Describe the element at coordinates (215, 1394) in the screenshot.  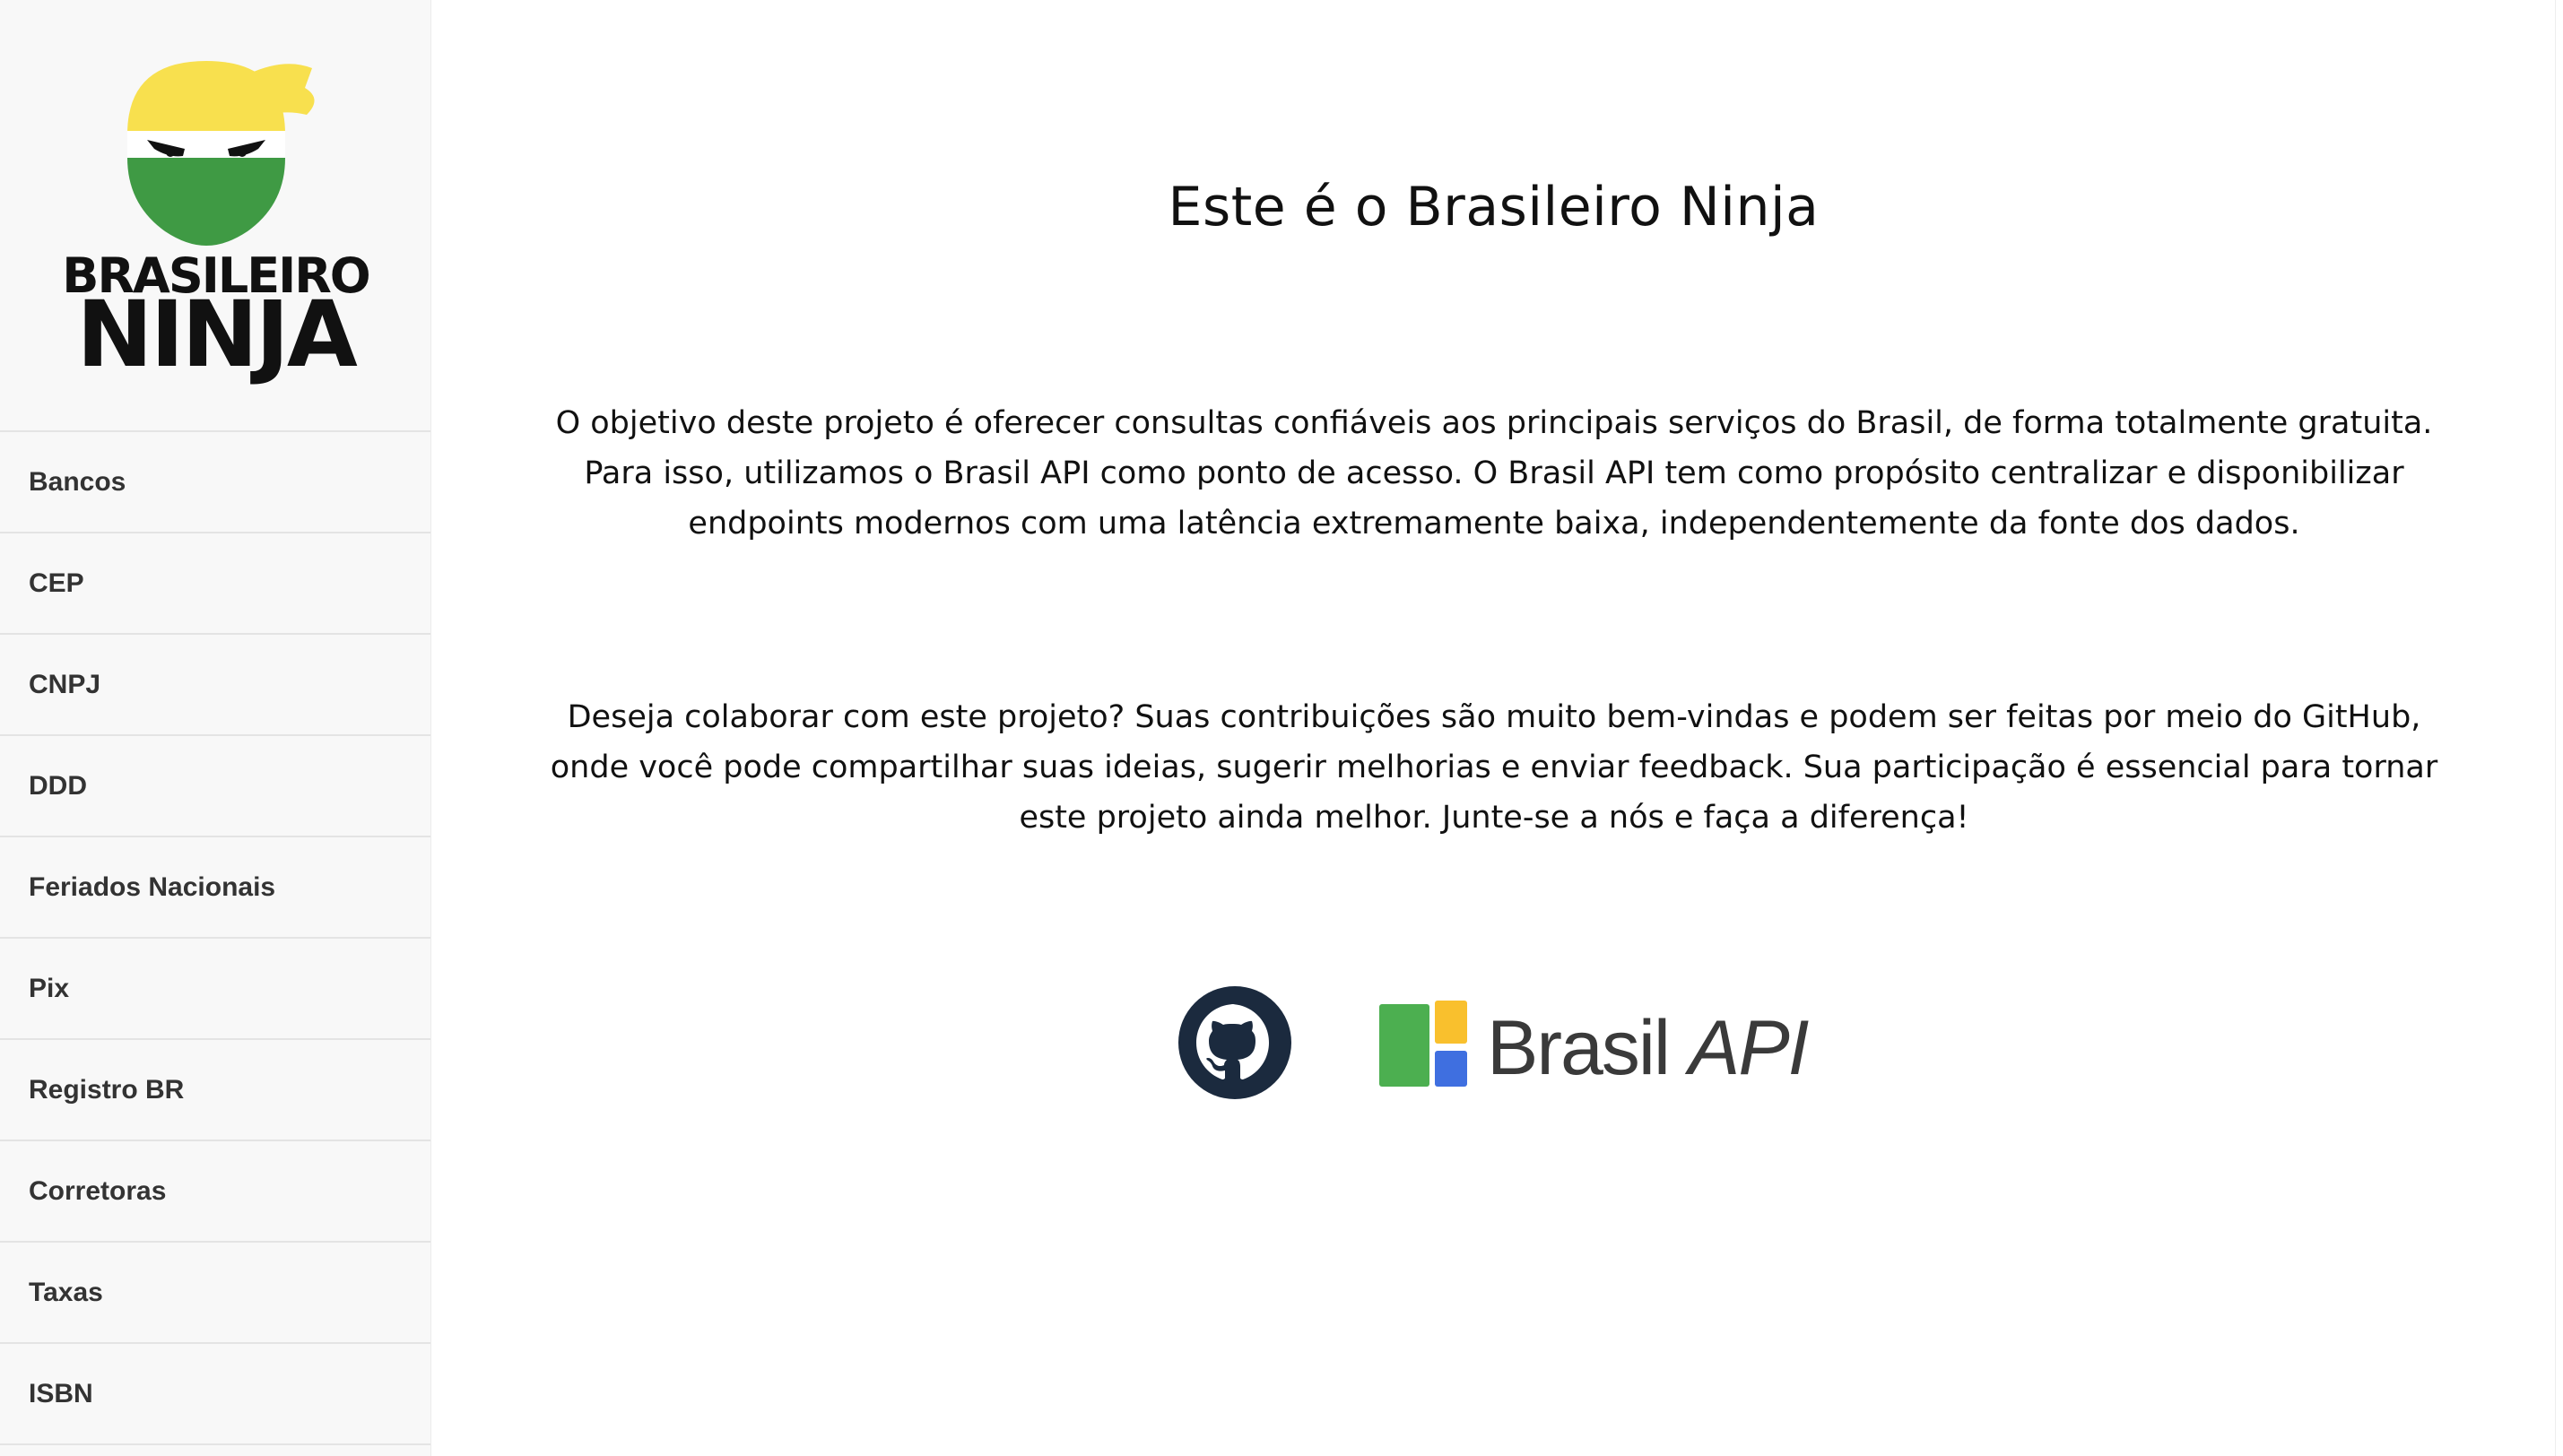
I see `sidebar-item-isbn: ISBN` at that location.